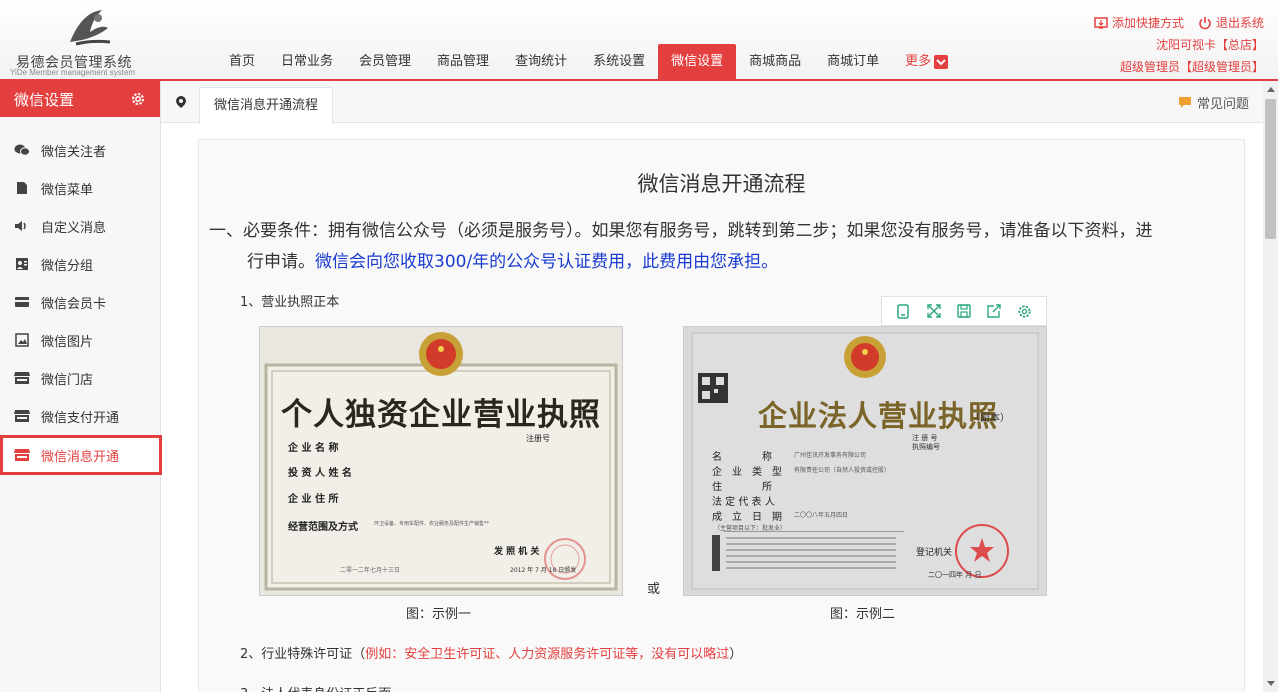 Image resolution: width=1278 pixels, height=692 pixels. What do you see at coordinates (385, 61) in the screenshot?
I see `nav-member-management: 会员管理` at bounding box center [385, 61].